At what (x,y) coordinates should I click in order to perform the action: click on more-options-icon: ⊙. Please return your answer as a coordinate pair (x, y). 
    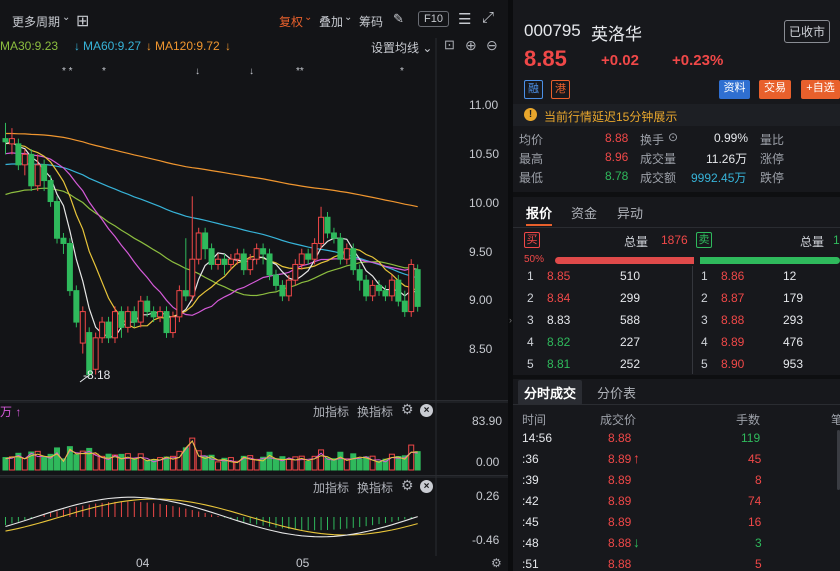
    Looking at the image, I should click on (673, 137).